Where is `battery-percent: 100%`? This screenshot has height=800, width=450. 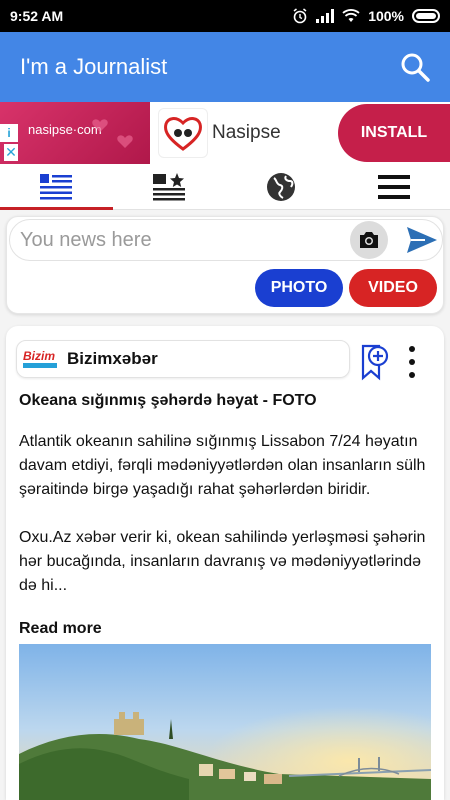
battery-percent: 100% is located at coordinates (386, 16).